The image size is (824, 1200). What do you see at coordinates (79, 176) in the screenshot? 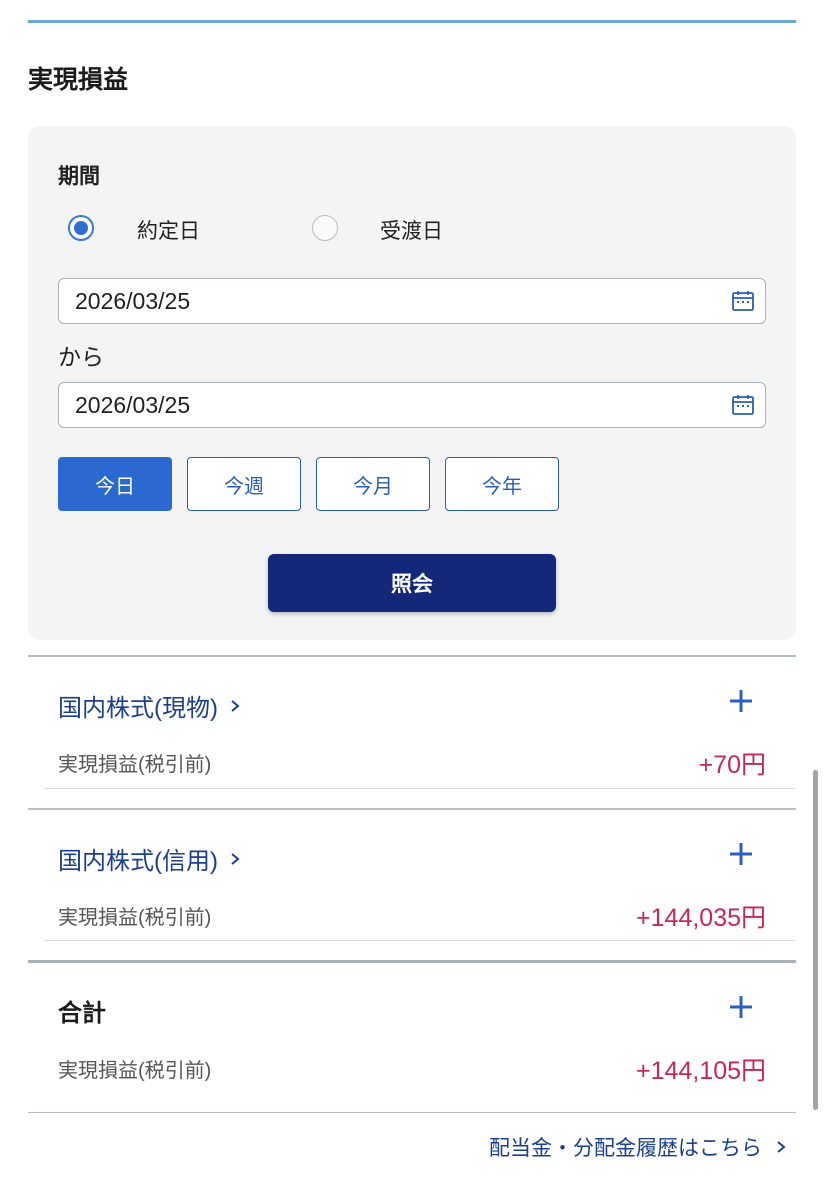
I see `period-label: 期間` at bounding box center [79, 176].